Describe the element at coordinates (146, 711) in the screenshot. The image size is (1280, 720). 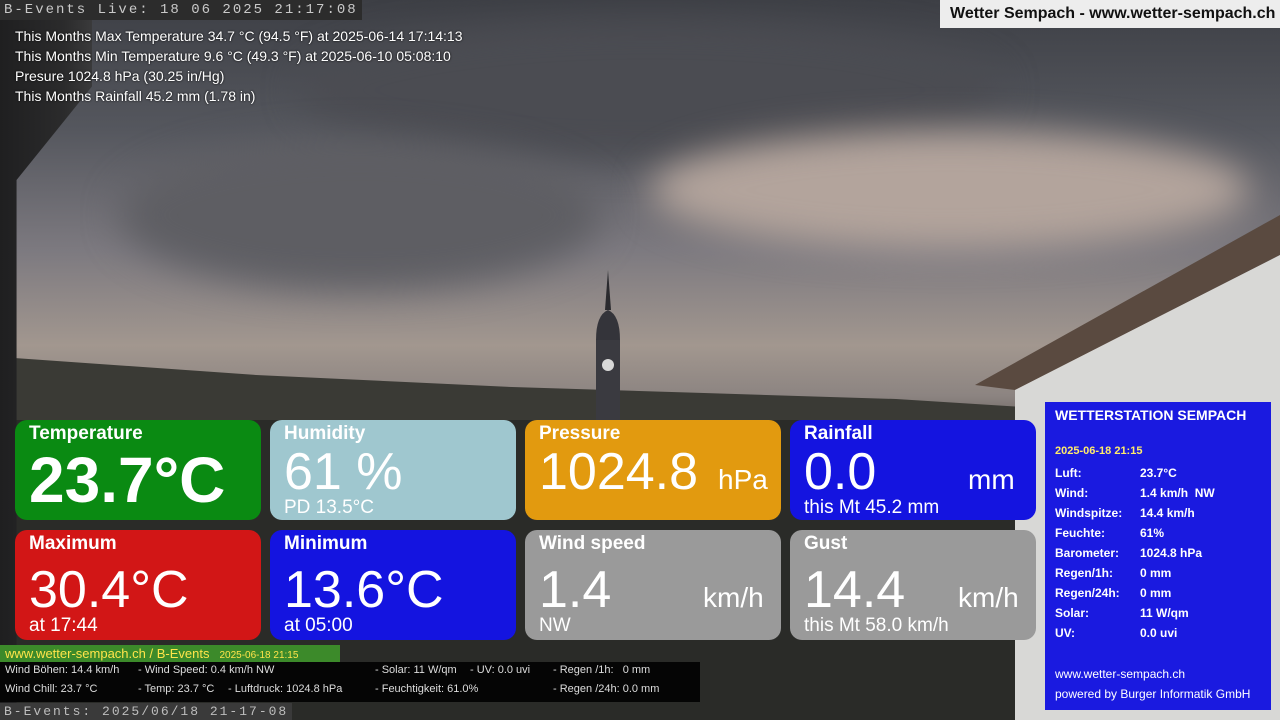
I see `bottom-banner: B-Events: 2025/06/18 21-17-08` at that location.